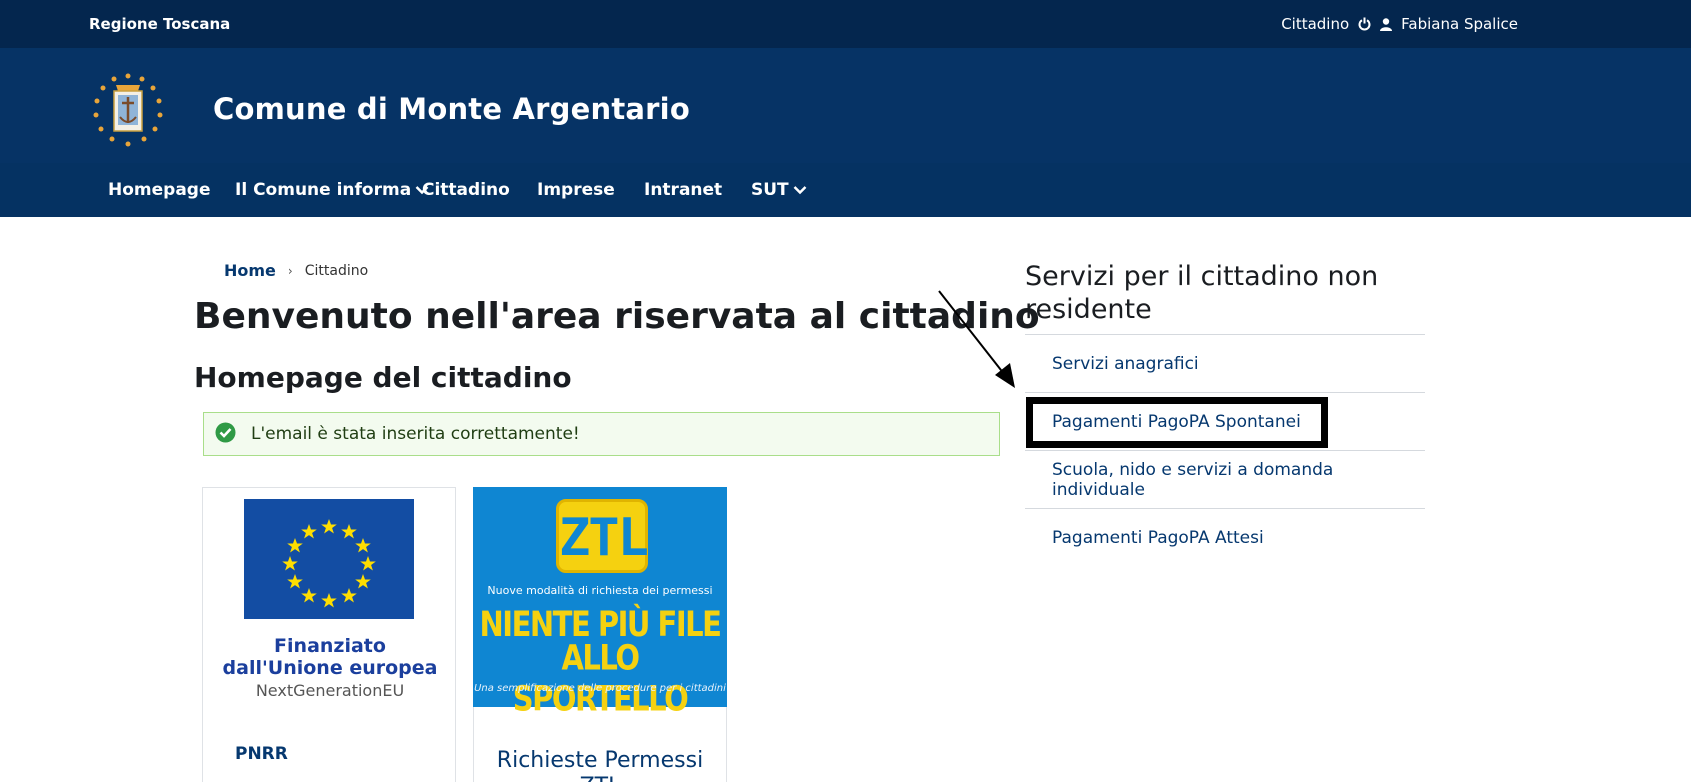 This screenshot has width=1691, height=782. Describe the element at coordinates (261, 754) in the screenshot. I see `card-title: PNRR` at that location.